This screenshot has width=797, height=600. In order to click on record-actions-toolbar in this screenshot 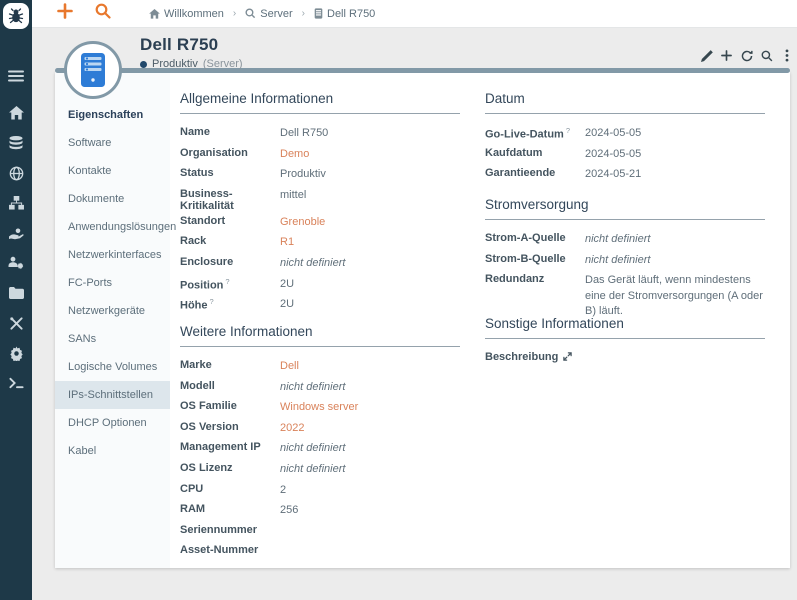, I will do `click(746, 55)`.